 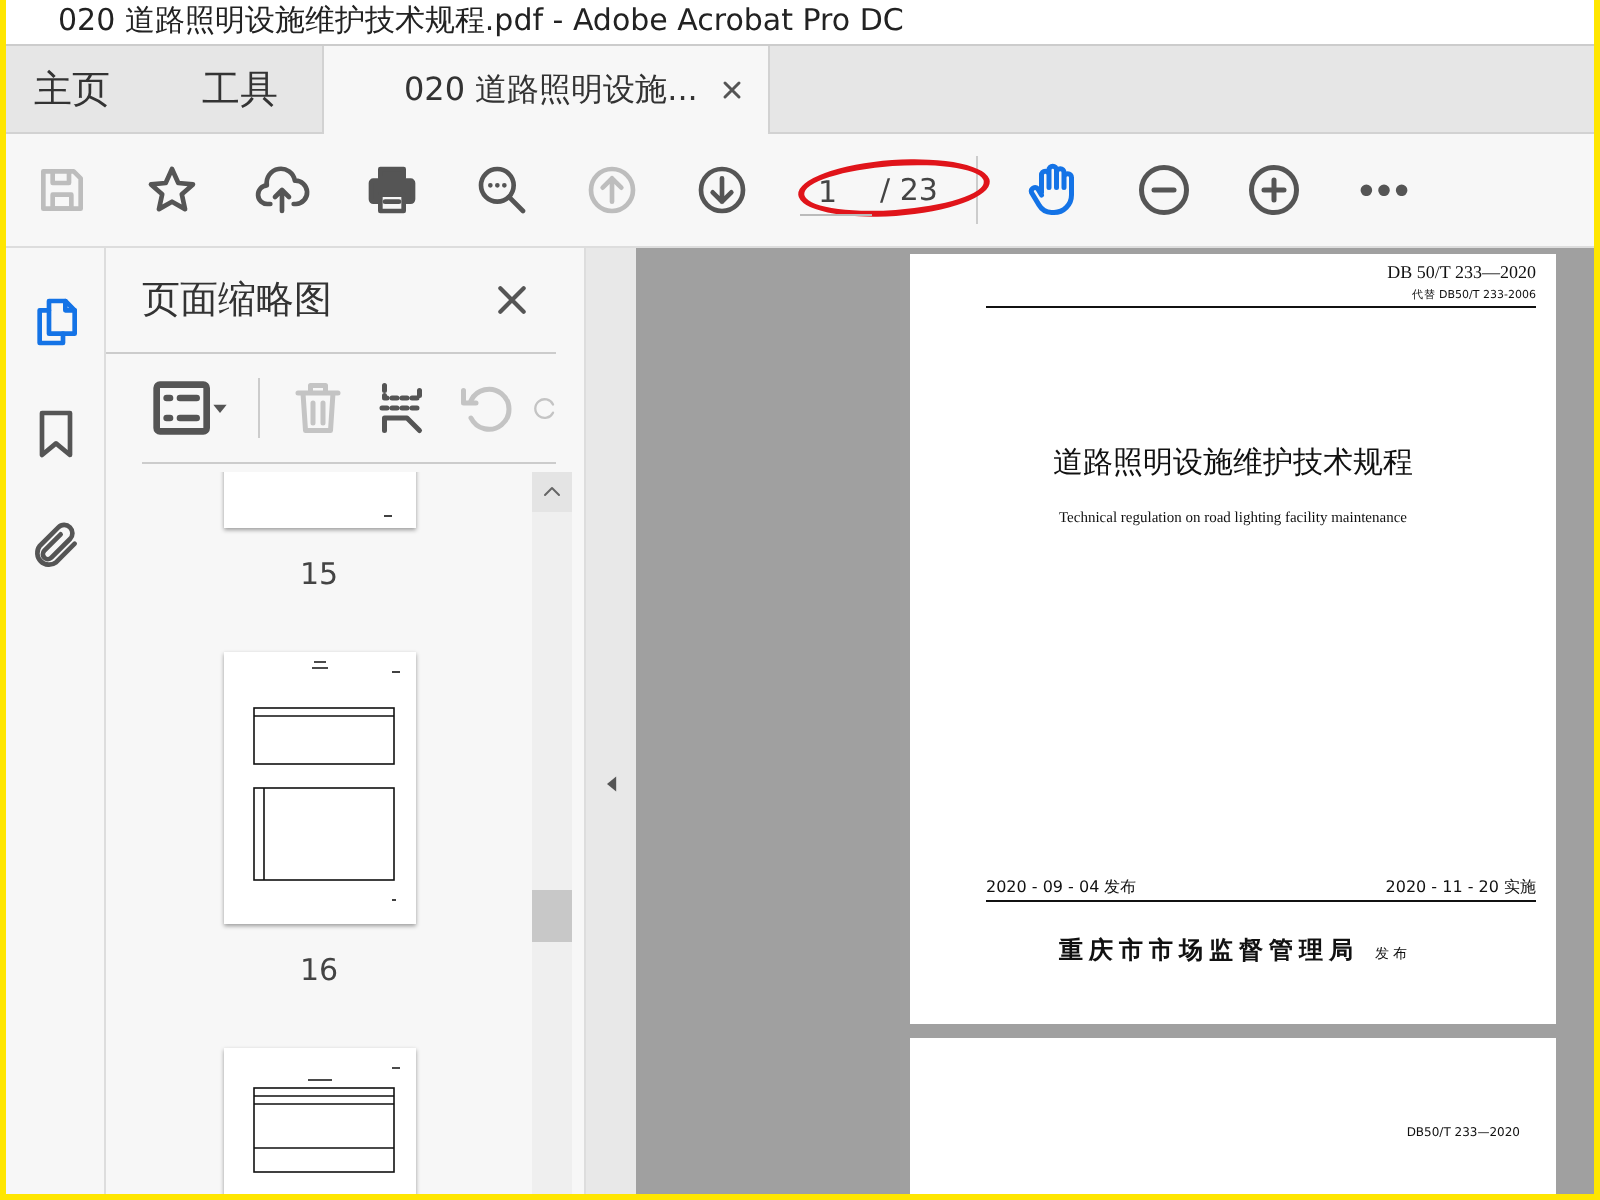 What do you see at coordinates (1383, 190) in the screenshot?
I see `more-icon` at bounding box center [1383, 190].